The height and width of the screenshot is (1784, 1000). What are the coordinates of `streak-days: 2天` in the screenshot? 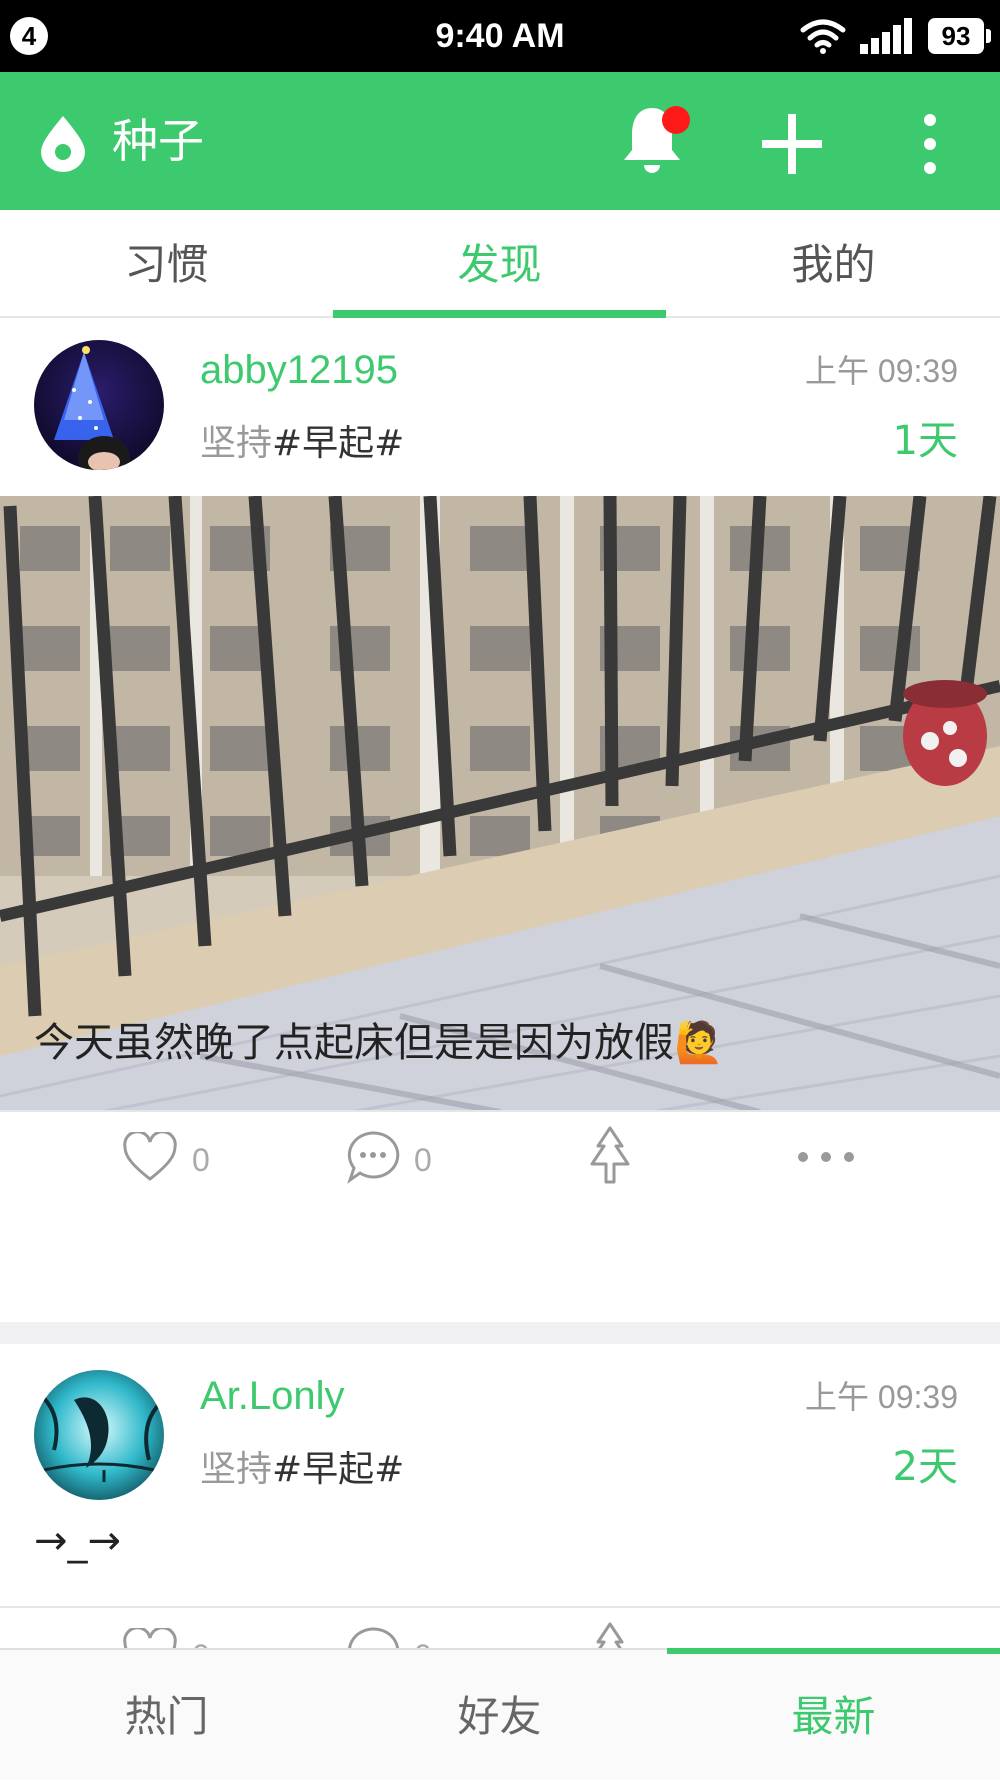 It's located at (925, 1467).